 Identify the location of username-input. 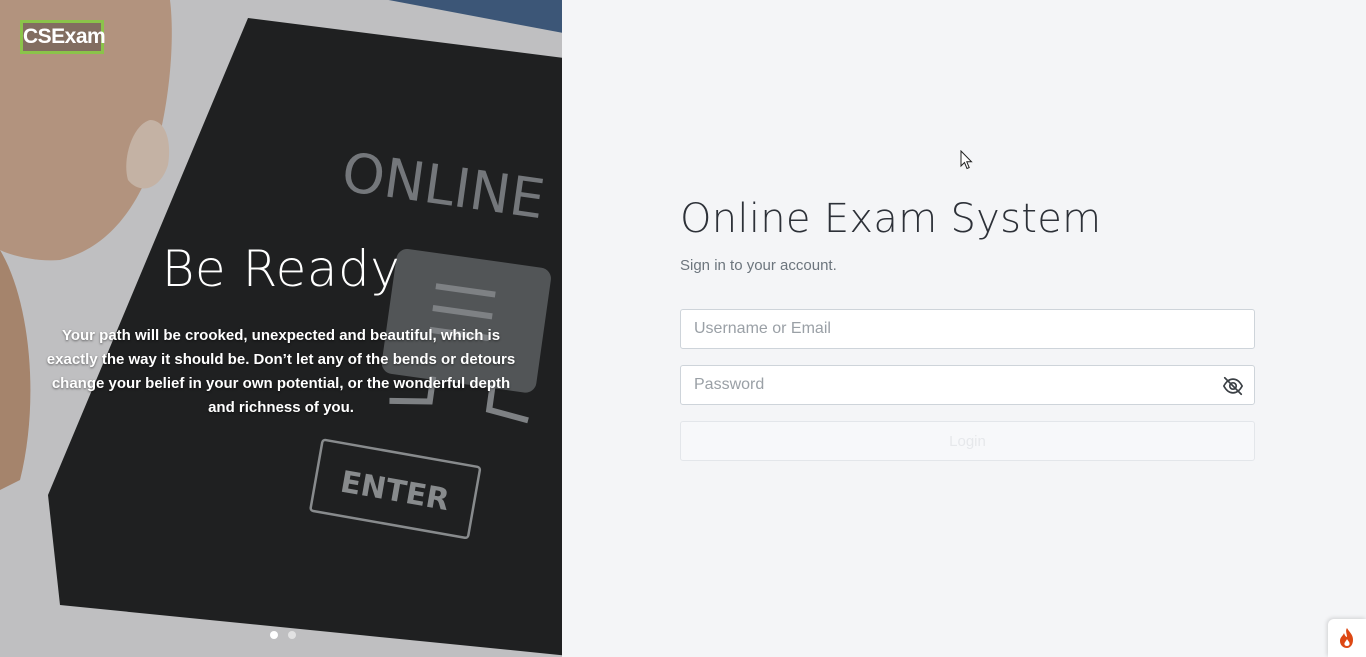
(967, 329).